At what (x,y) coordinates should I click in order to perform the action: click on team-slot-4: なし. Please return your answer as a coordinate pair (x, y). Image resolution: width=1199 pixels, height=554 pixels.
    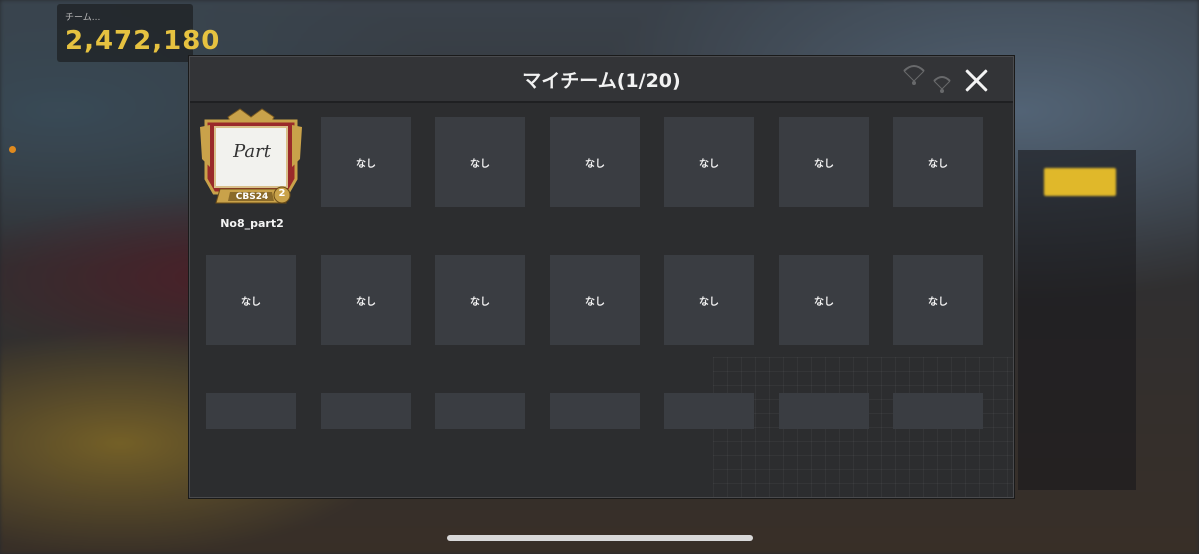
    Looking at the image, I should click on (595, 162).